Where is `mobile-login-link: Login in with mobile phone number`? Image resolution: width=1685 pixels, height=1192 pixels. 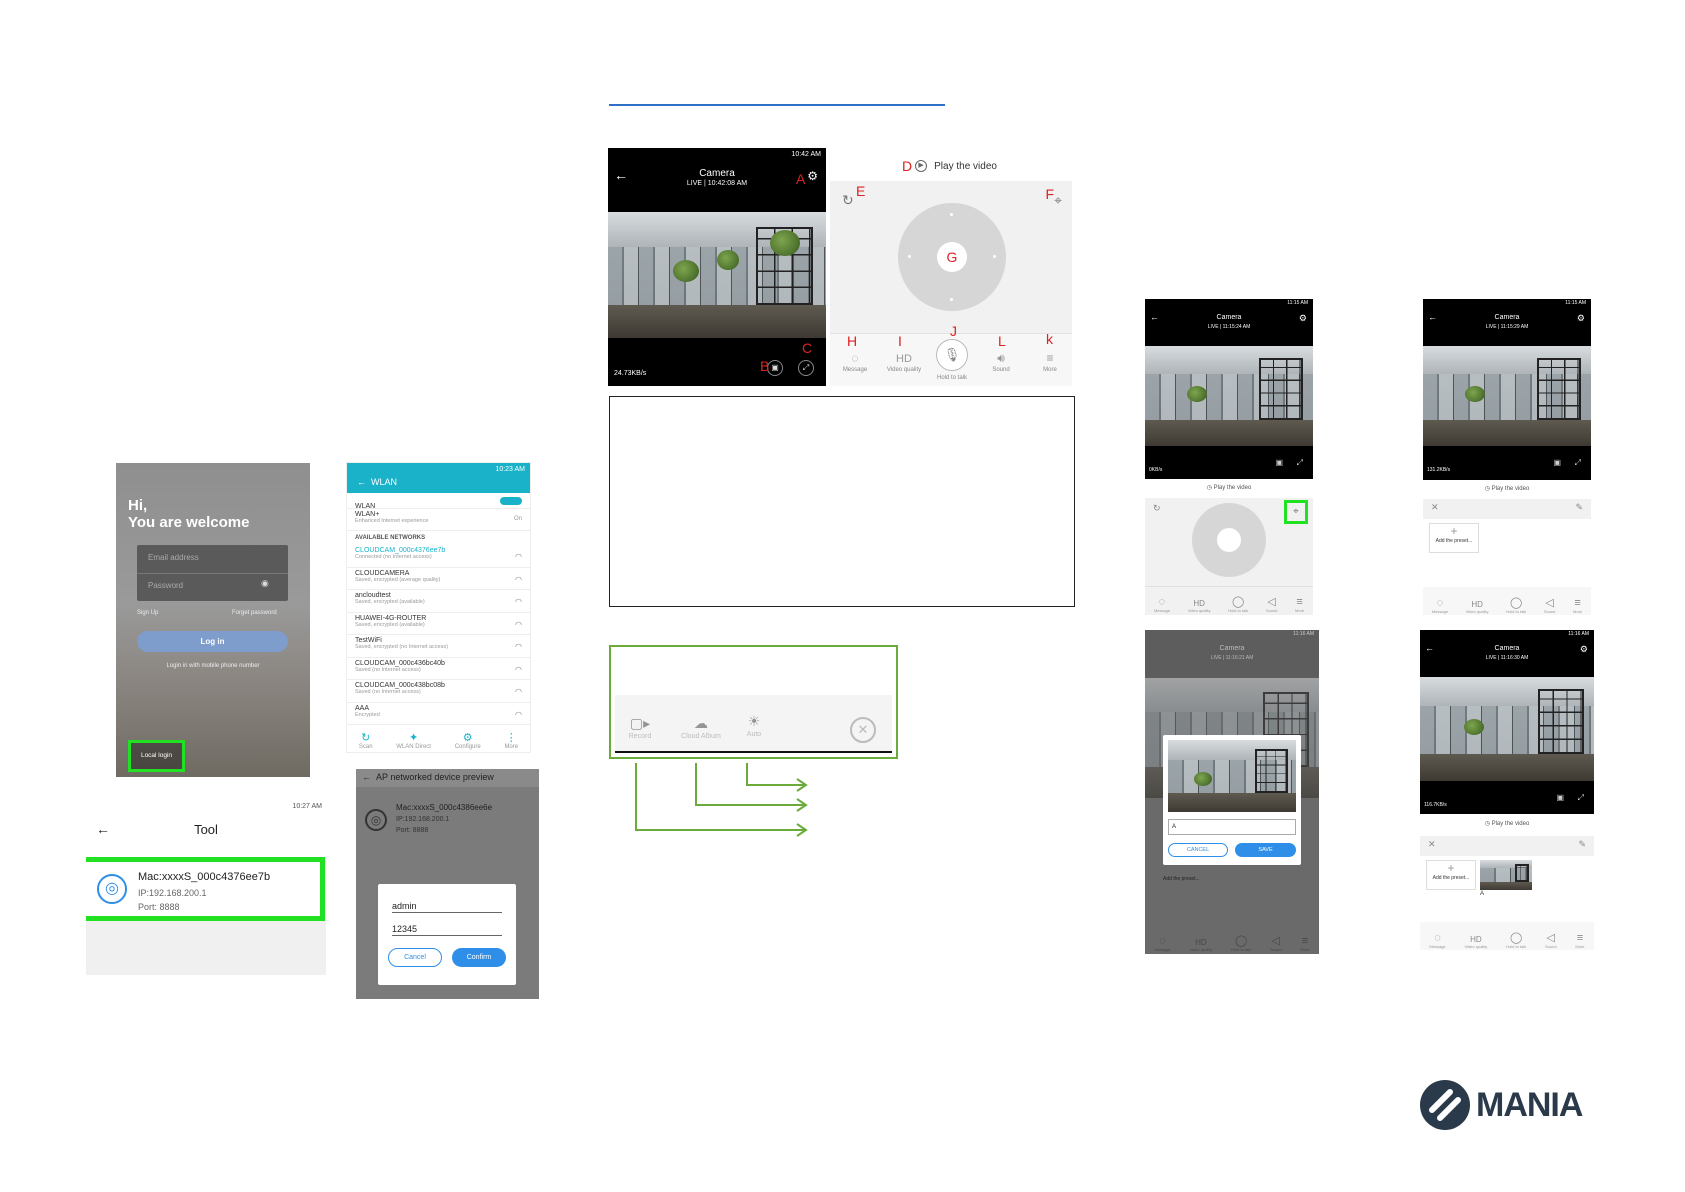
mobile-login-link: Login in with mobile phone number is located at coordinates (213, 666).